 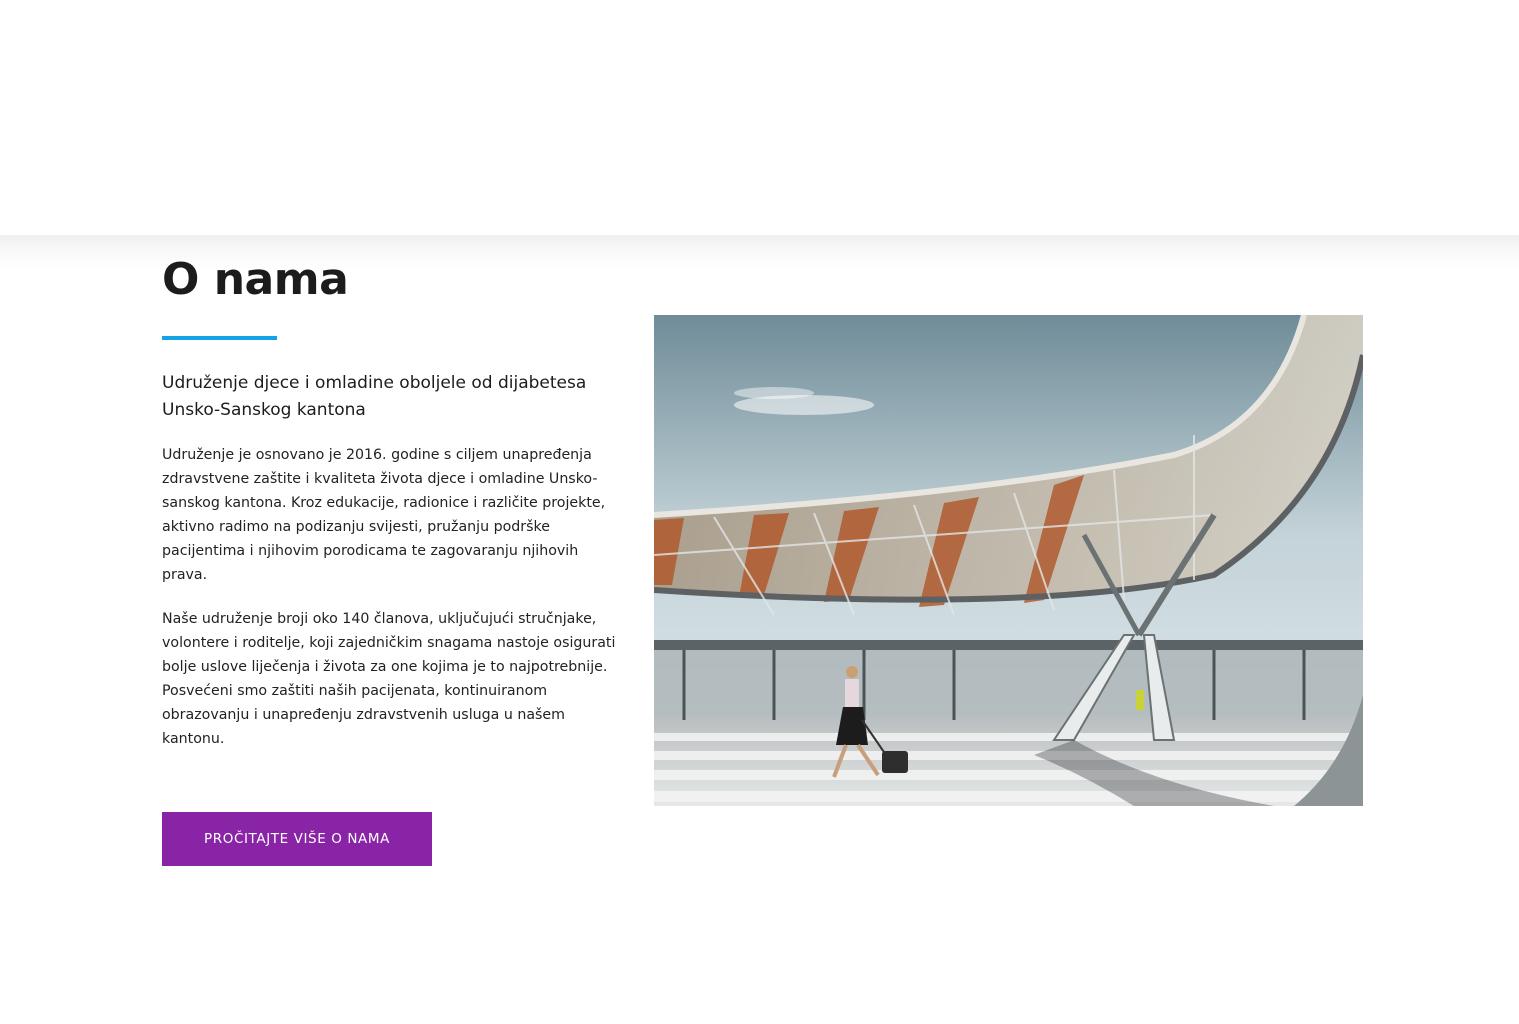 I want to click on title-underline, so click(x=219, y=338).